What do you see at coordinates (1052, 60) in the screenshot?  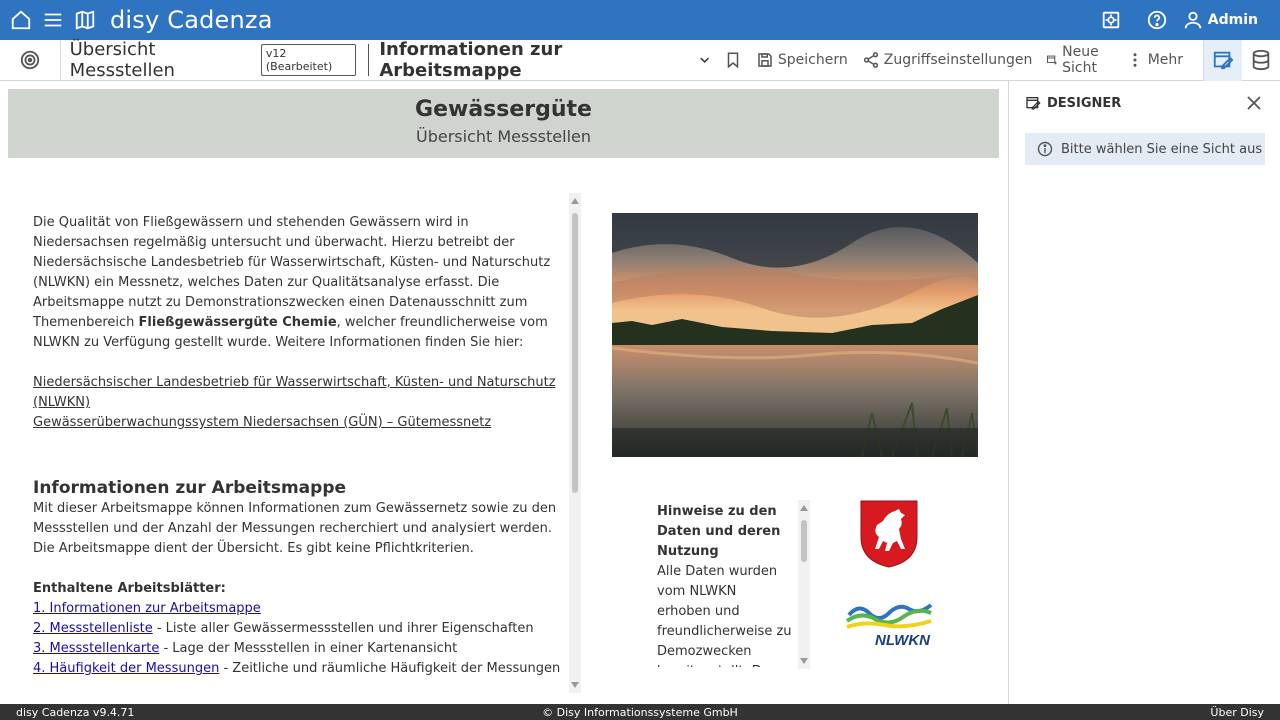 I see `add-view-icon` at bounding box center [1052, 60].